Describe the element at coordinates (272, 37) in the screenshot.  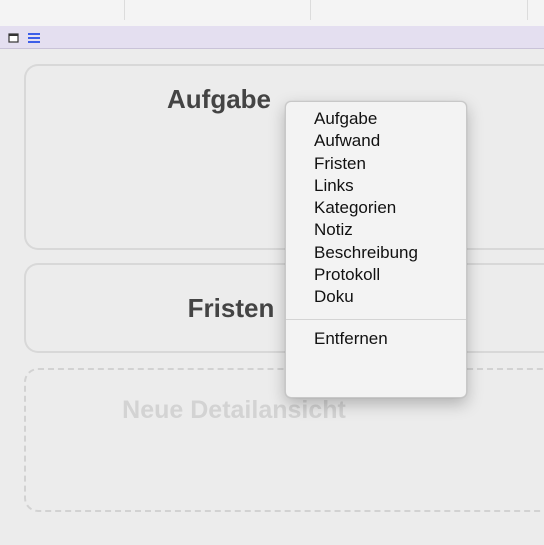
I see `detail-toolbar` at that location.